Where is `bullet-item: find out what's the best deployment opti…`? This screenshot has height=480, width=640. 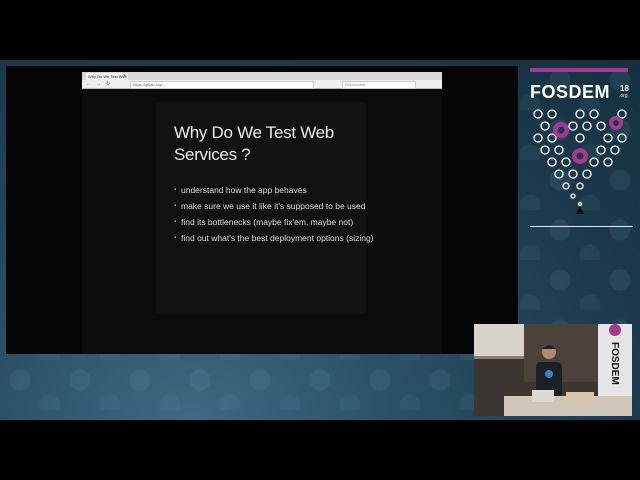 bullet-item: find out what's the best deployment opti… is located at coordinates (274, 238).